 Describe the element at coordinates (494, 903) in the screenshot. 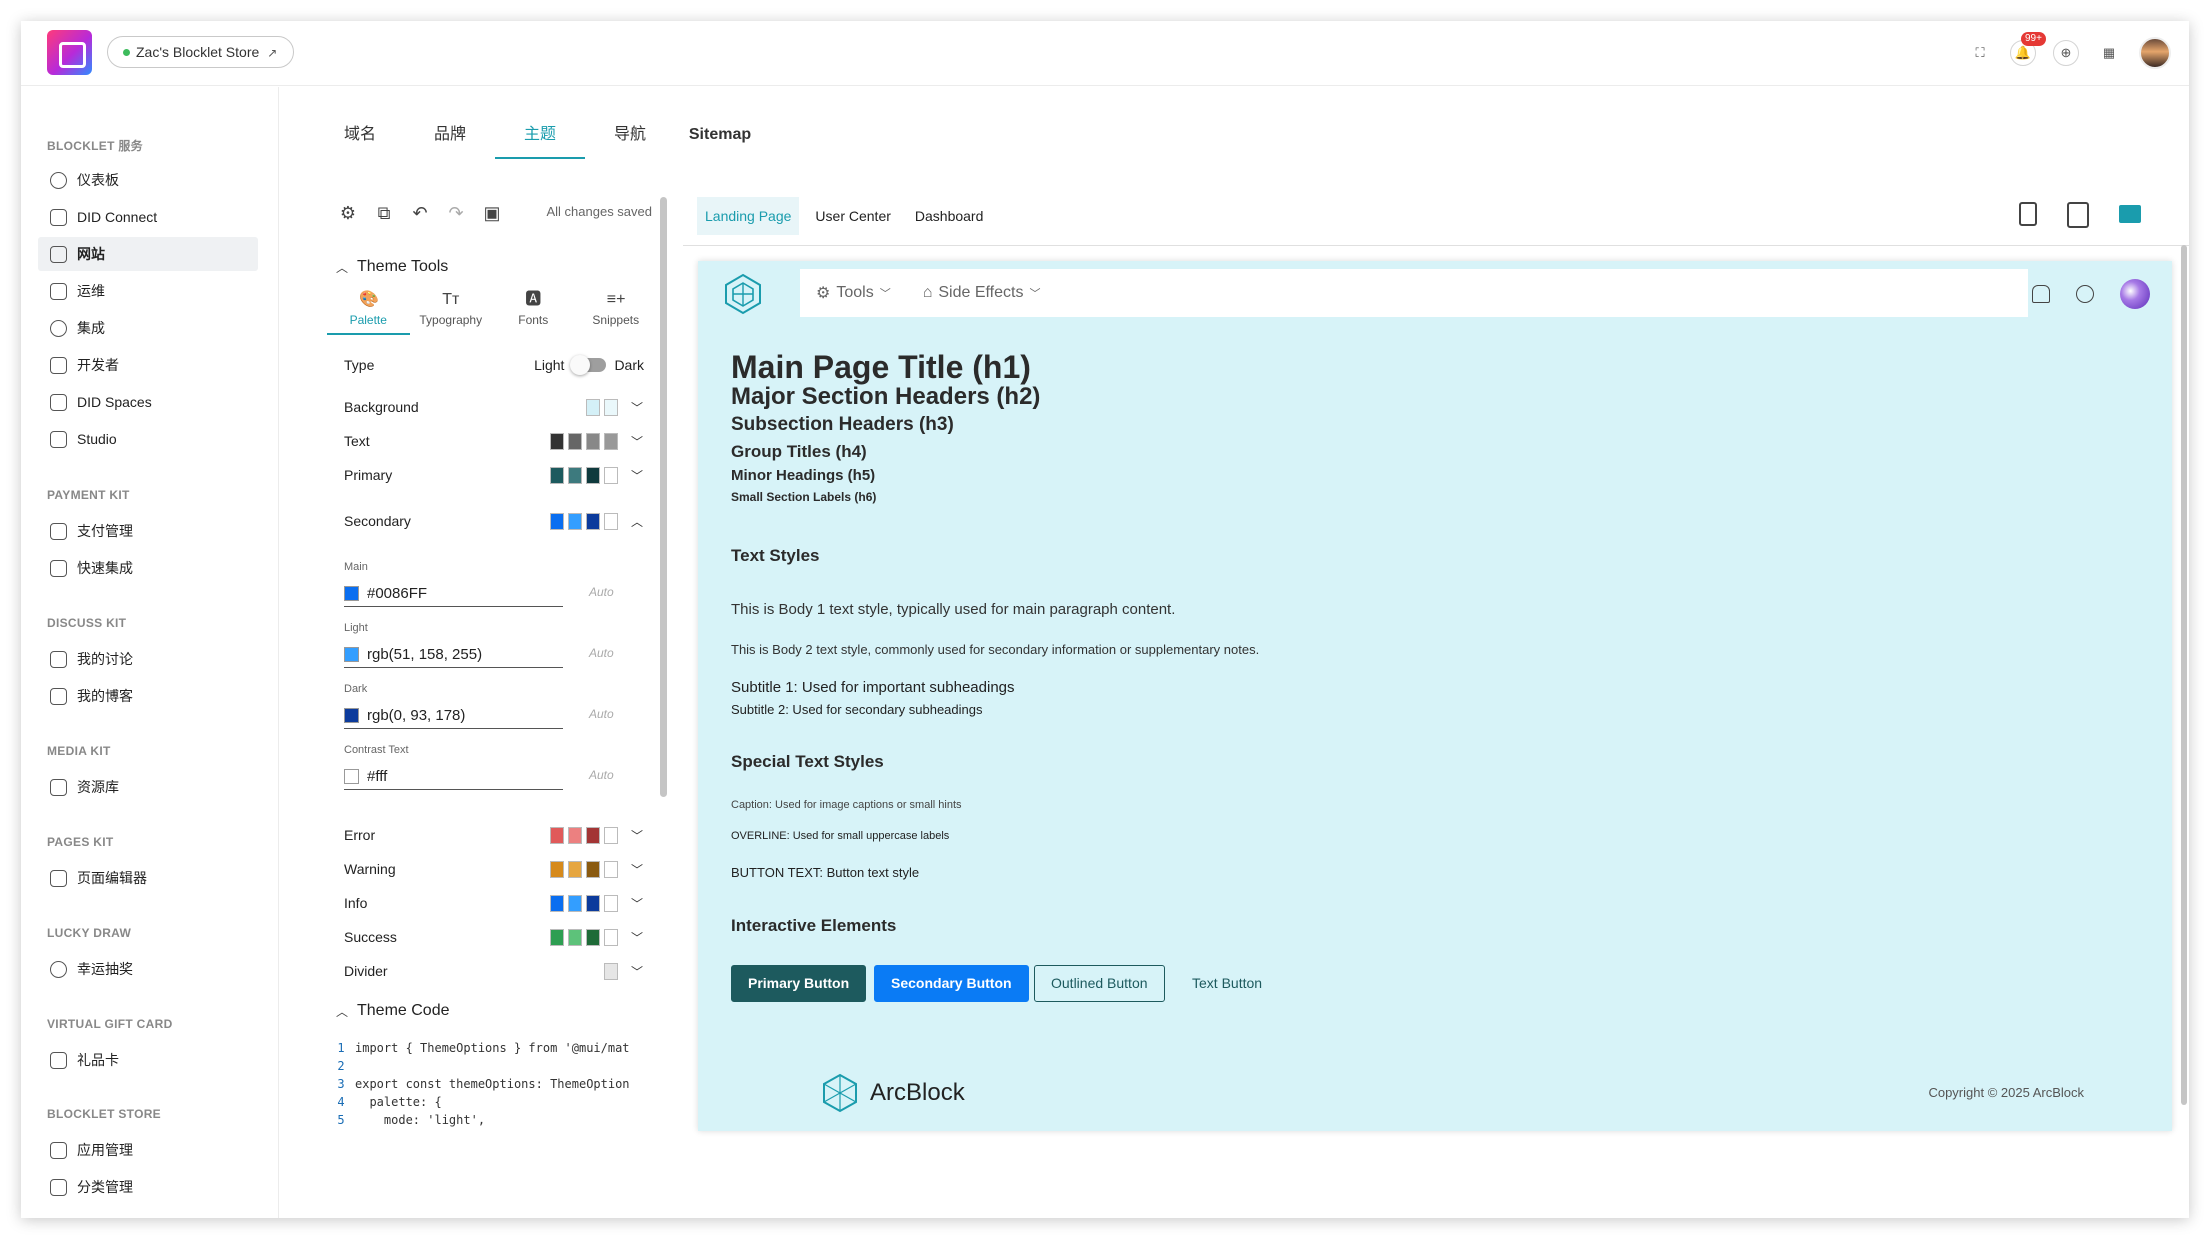

I see `info-row: Info ﹀` at that location.